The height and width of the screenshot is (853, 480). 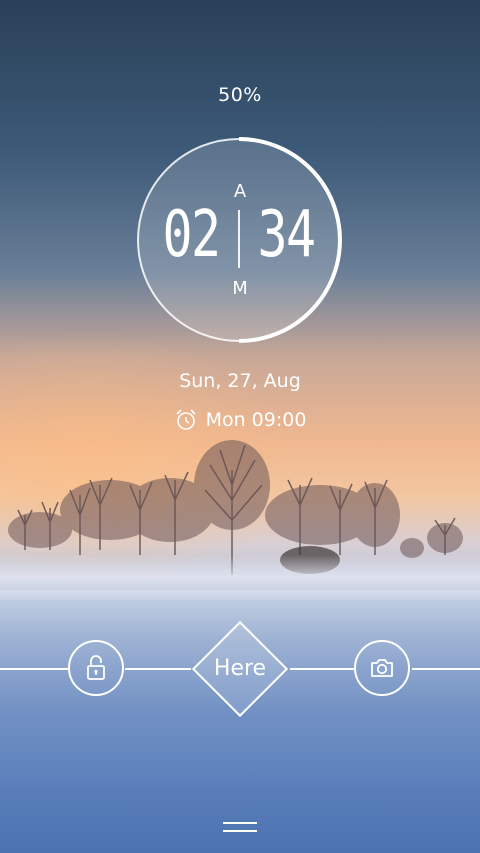 I want to click on here-label: Here, so click(x=240, y=668).